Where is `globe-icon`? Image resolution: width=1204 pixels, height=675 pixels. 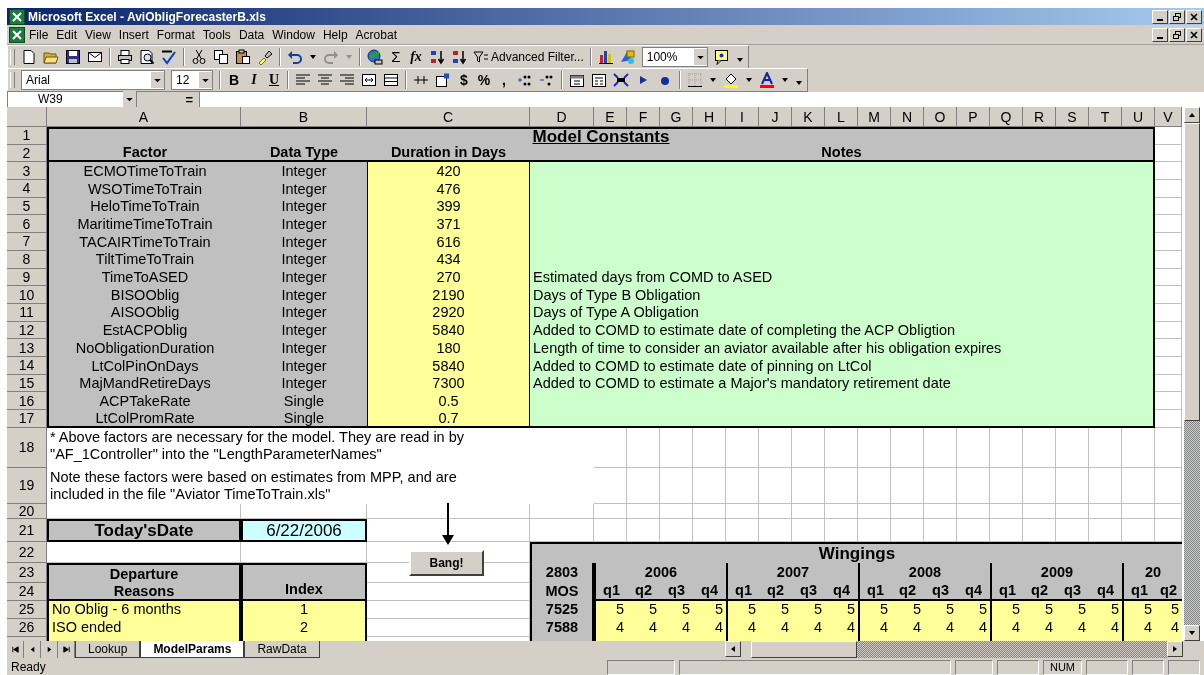 globe-icon is located at coordinates (375, 56).